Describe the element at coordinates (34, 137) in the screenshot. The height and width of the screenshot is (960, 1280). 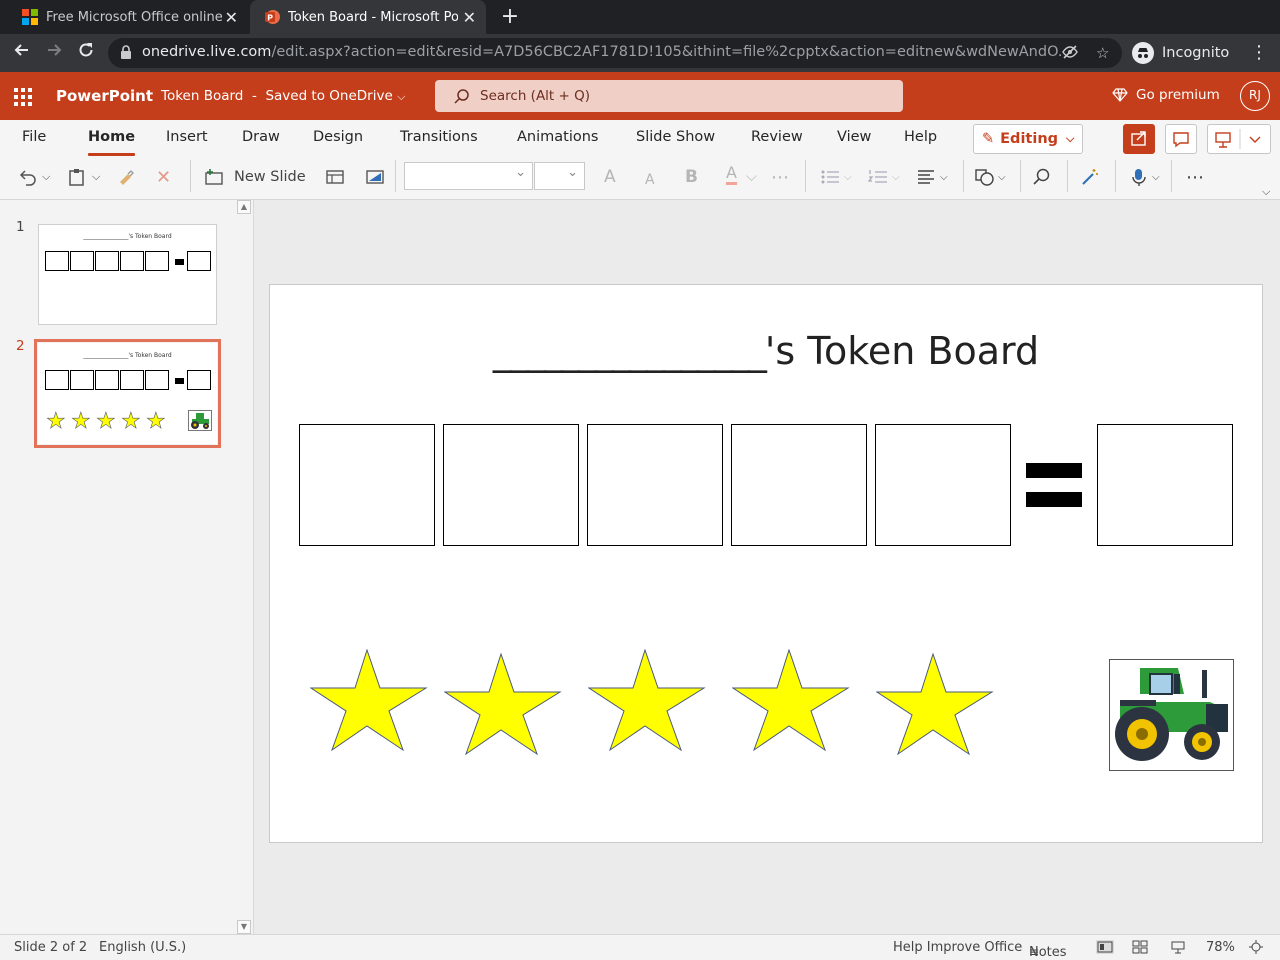
I see `tab-file: File` at that location.